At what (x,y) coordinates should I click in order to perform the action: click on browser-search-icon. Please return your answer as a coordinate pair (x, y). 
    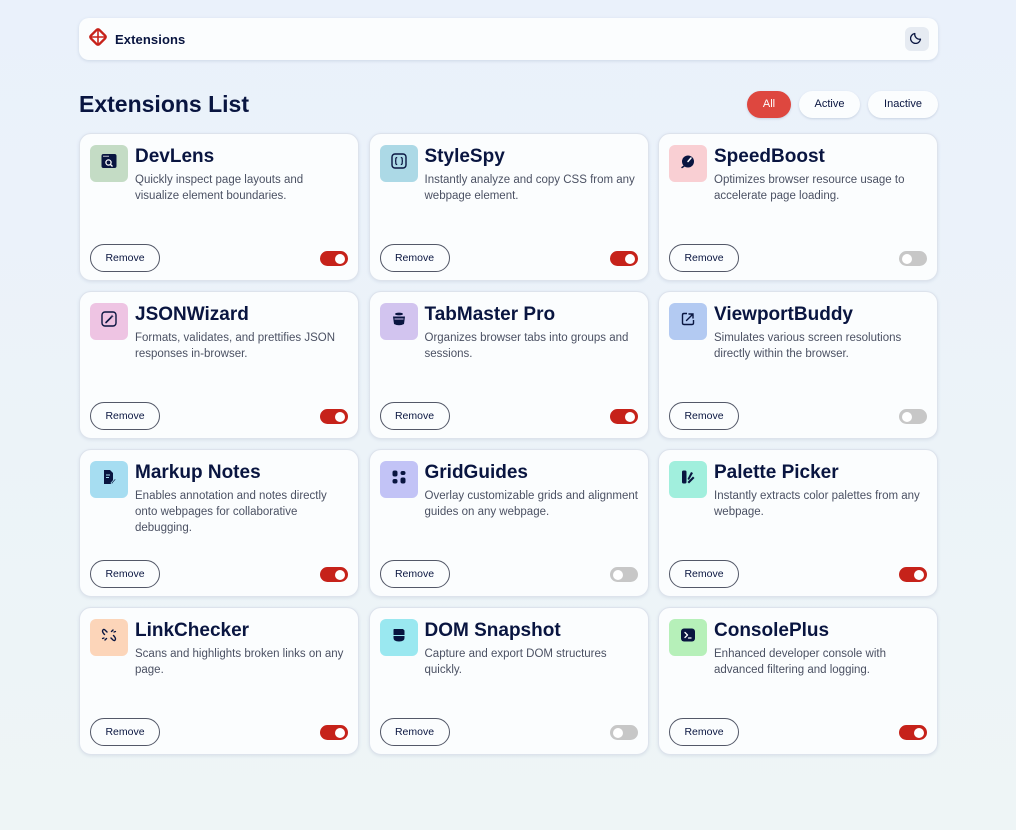
    Looking at the image, I should click on (109, 163).